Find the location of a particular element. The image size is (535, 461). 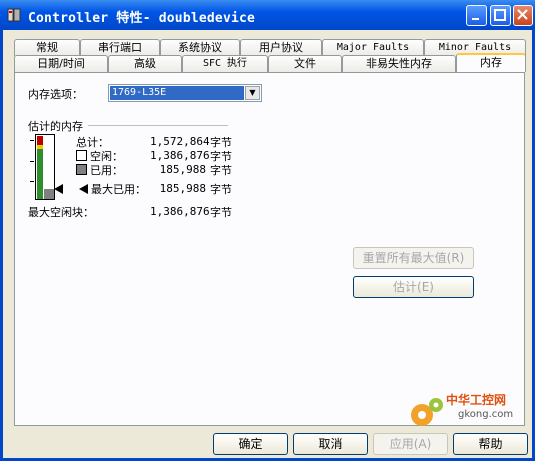

tab-general: 常规 is located at coordinates (47, 47).